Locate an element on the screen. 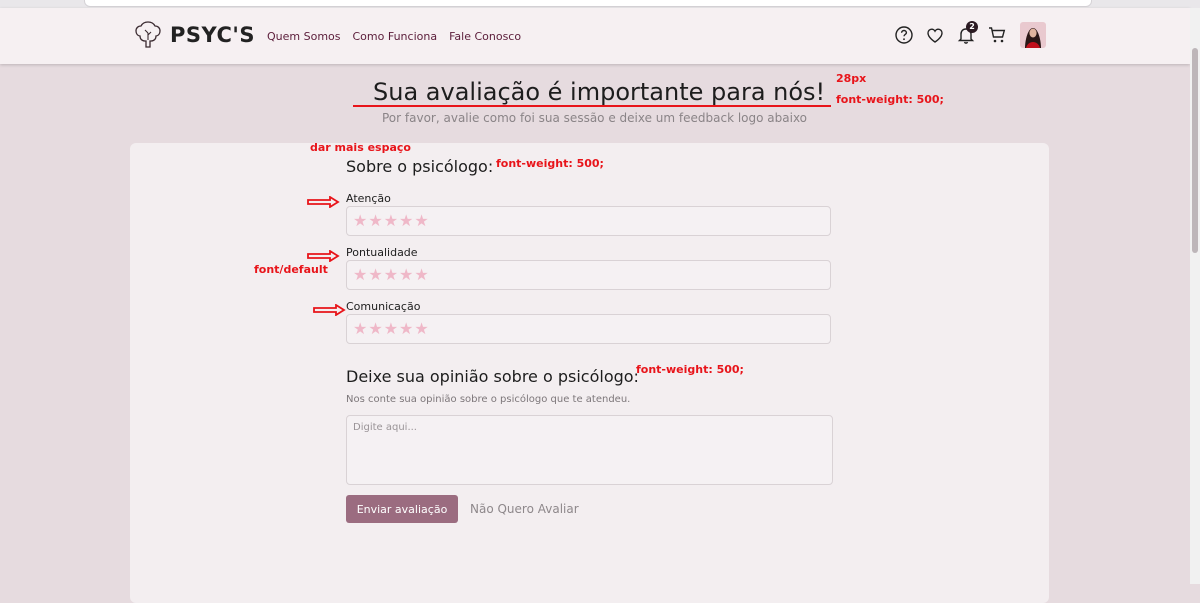 The width and height of the screenshot is (1200, 603). opinion-textarea is located at coordinates (589, 450).